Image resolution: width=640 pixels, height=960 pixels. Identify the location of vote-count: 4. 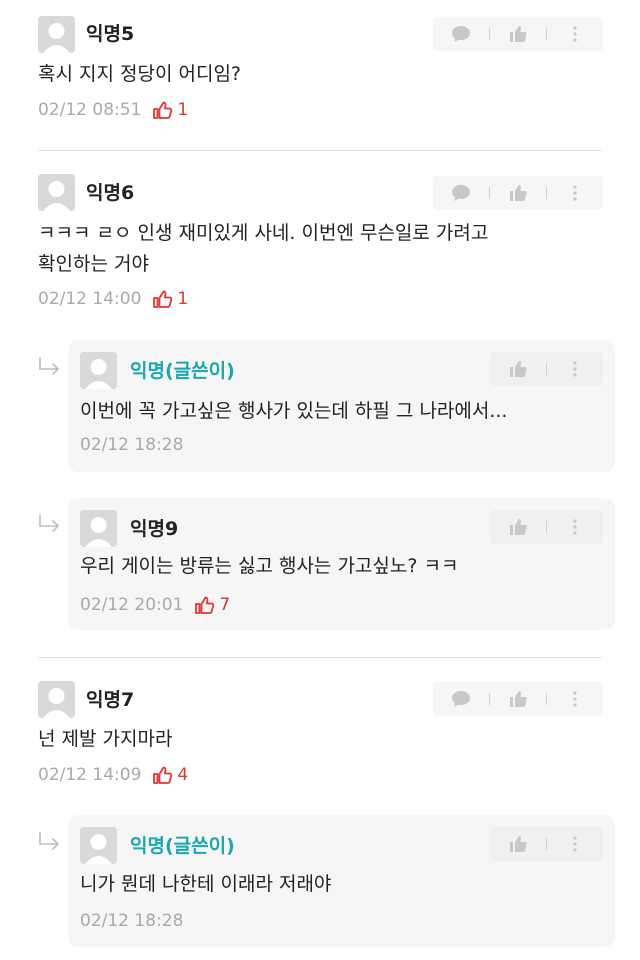
(183, 775).